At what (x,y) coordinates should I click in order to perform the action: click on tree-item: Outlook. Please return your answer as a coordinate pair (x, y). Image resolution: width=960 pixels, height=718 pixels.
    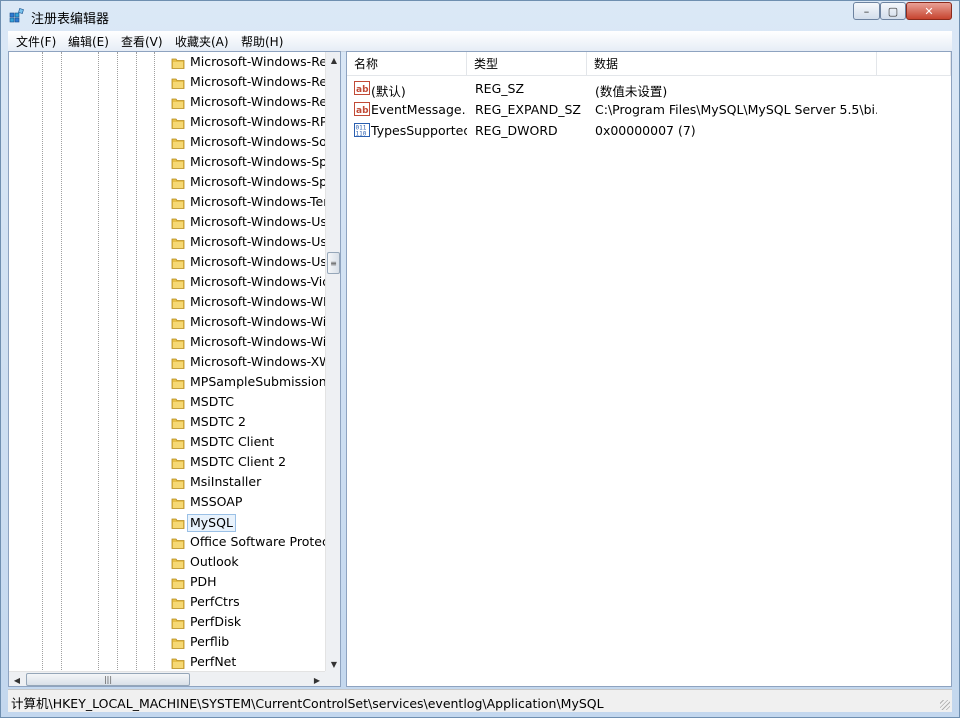
    Looking at the image, I should click on (244, 563).